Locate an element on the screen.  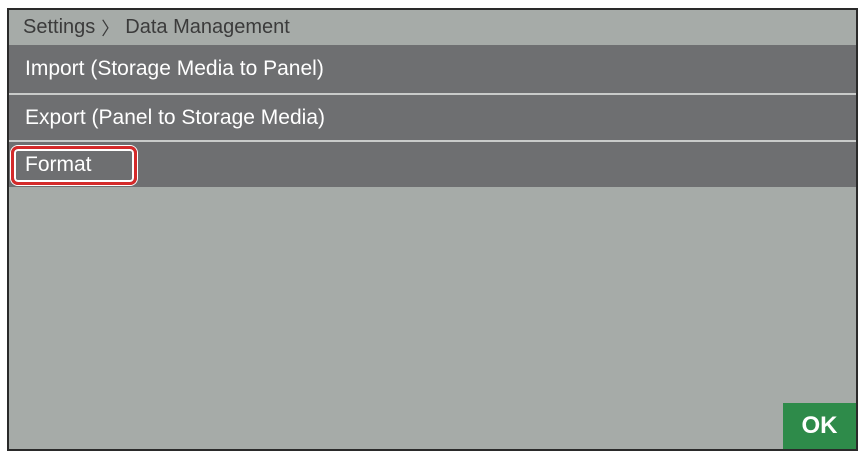
breadcrumb: Settings 〉 Data Management is located at coordinates (432, 27).